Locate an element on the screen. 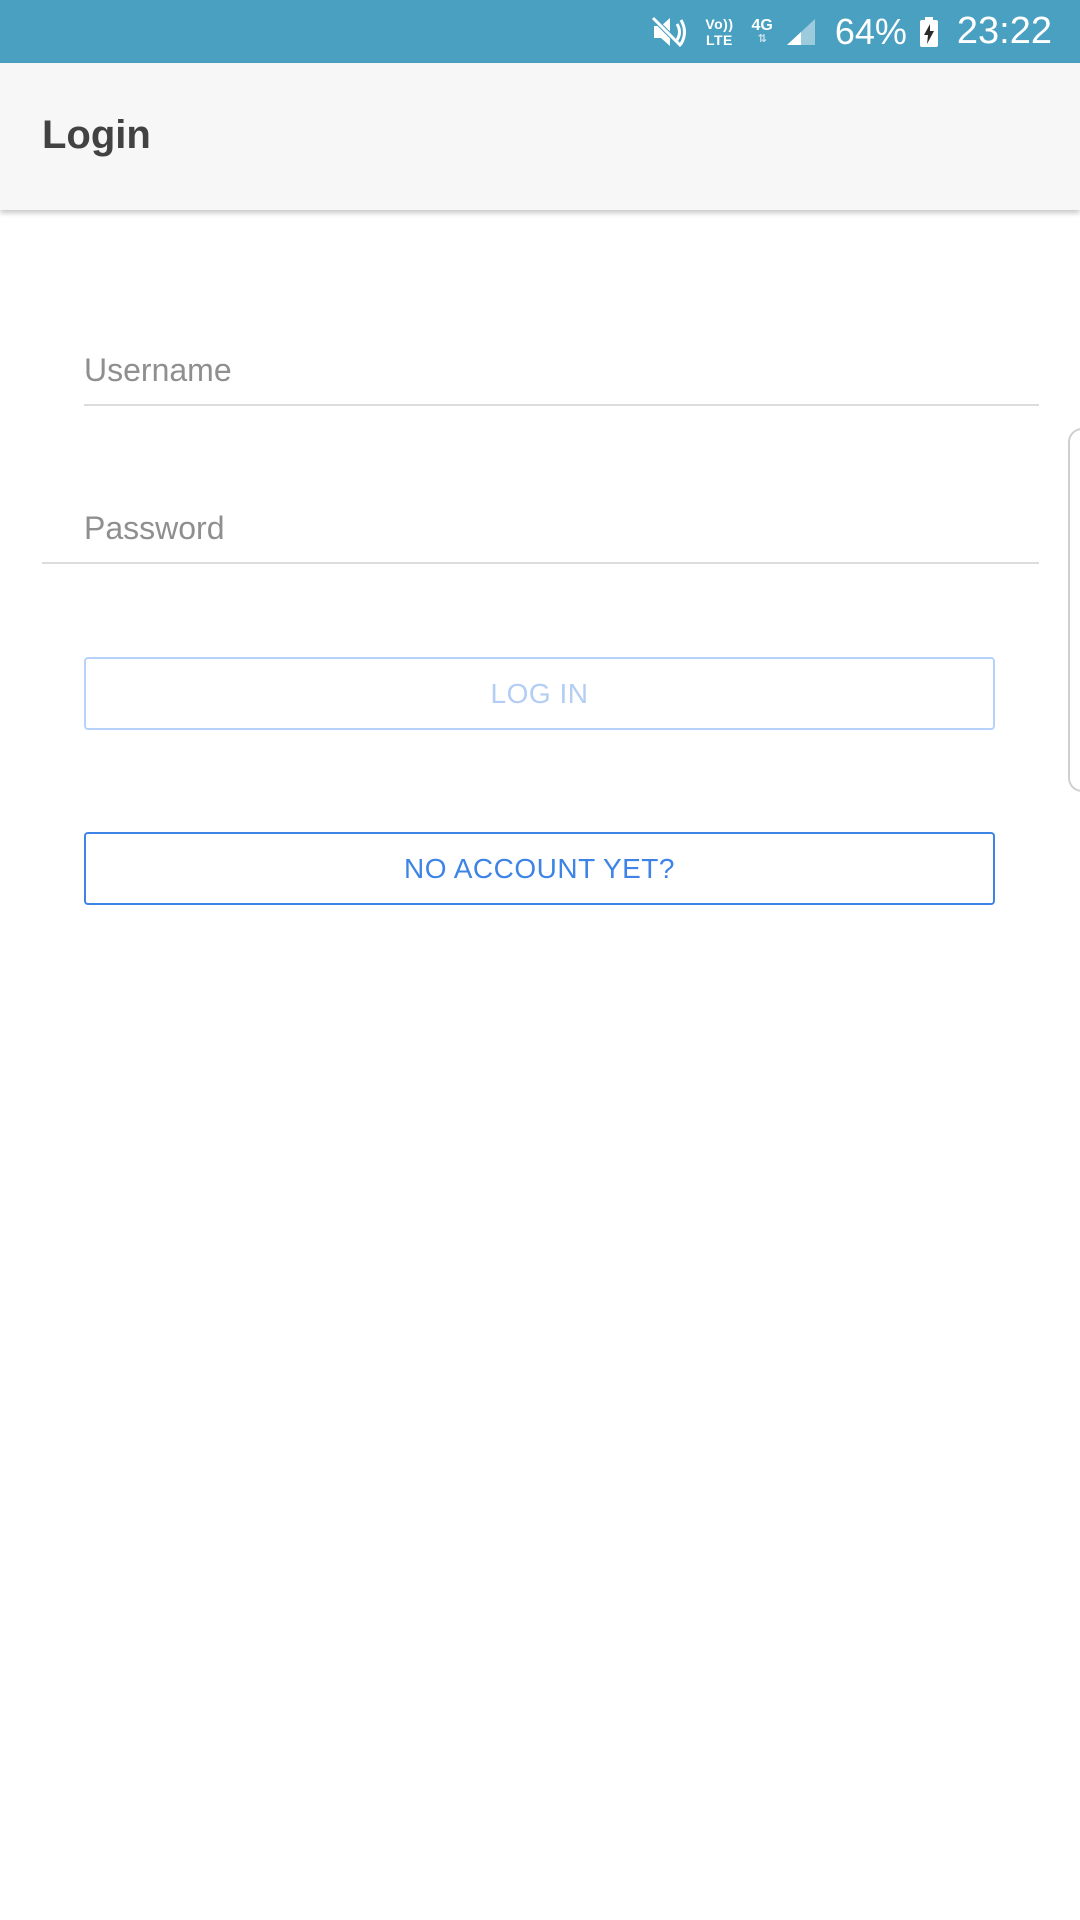 Image resolution: width=1080 pixels, height=1920 pixels. login-button-label: LOG IN is located at coordinates (539, 693).